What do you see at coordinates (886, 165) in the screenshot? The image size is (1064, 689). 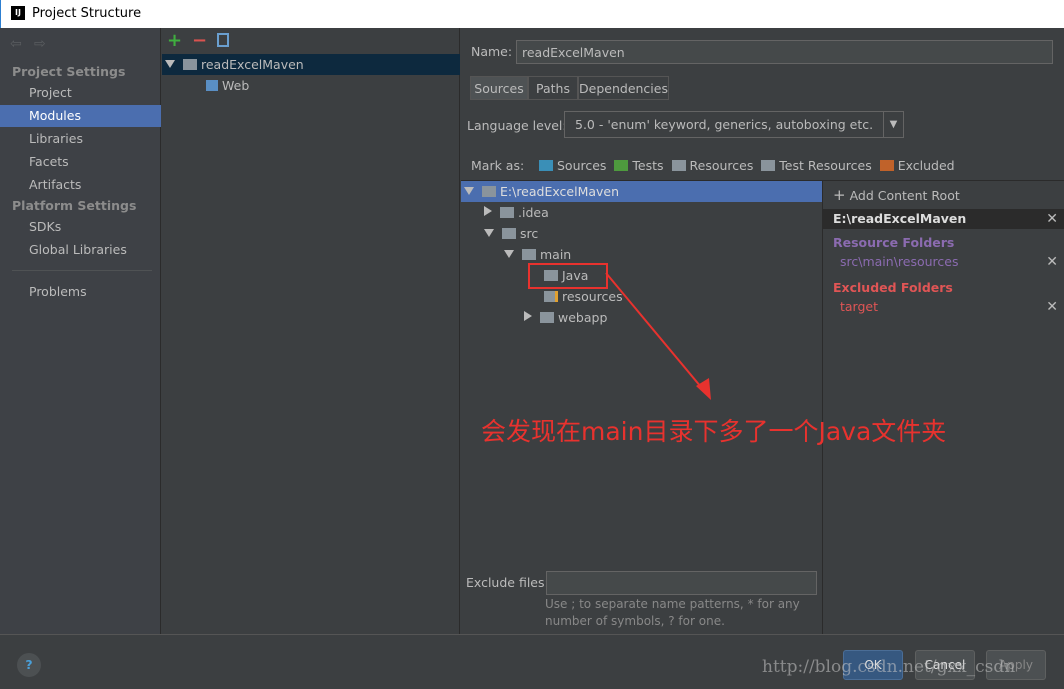 I see `excluded-folder-icon` at bounding box center [886, 165].